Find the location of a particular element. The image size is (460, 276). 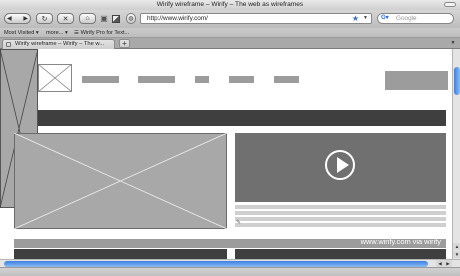

history-dropdown-icon: ▼ is located at coordinates (365, 18).